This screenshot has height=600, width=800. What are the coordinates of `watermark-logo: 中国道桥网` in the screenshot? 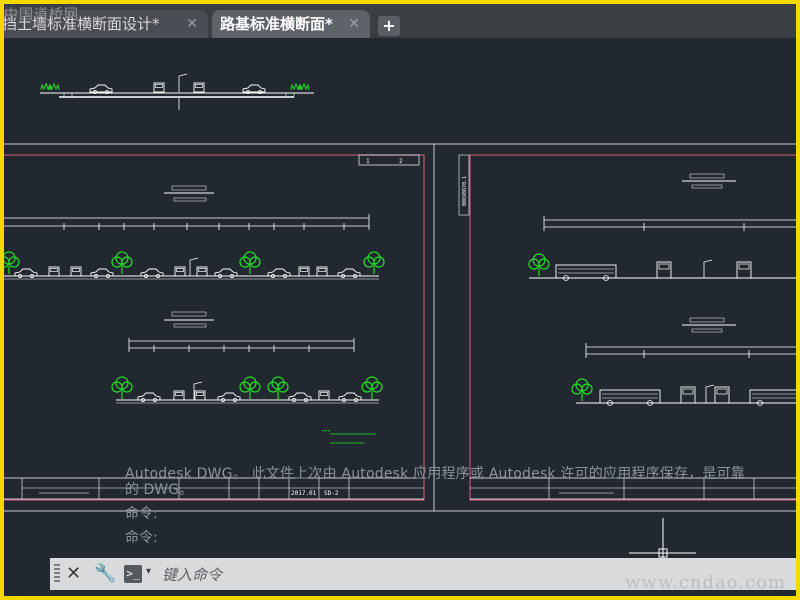 It's located at (41, 15).